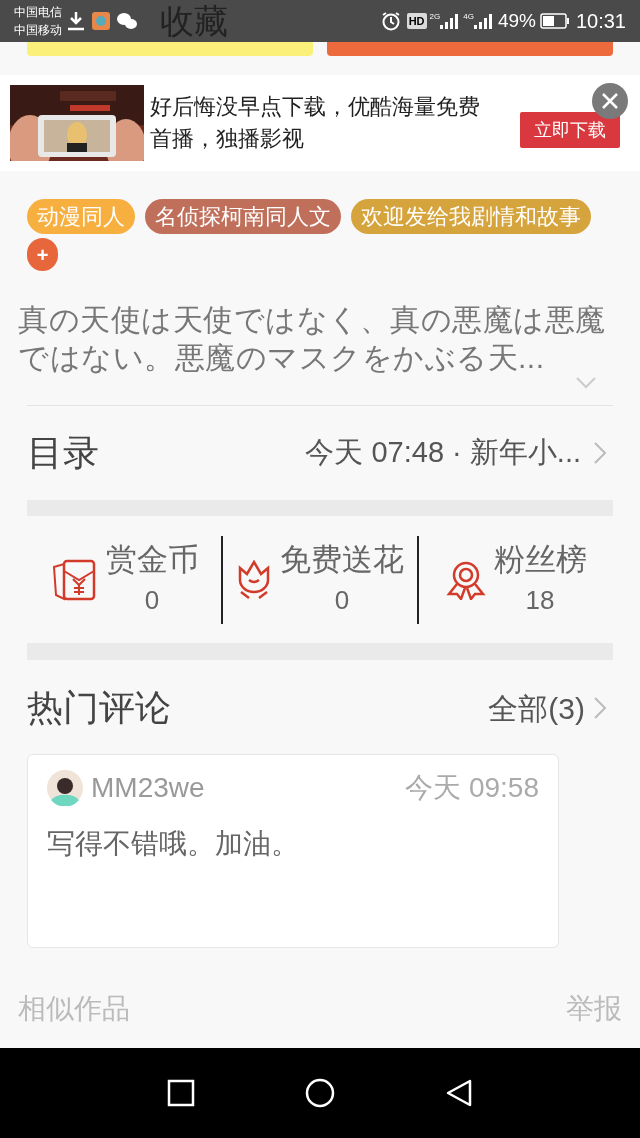  What do you see at coordinates (600, 21) in the screenshot?
I see `clock-time: 10:31` at bounding box center [600, 21].